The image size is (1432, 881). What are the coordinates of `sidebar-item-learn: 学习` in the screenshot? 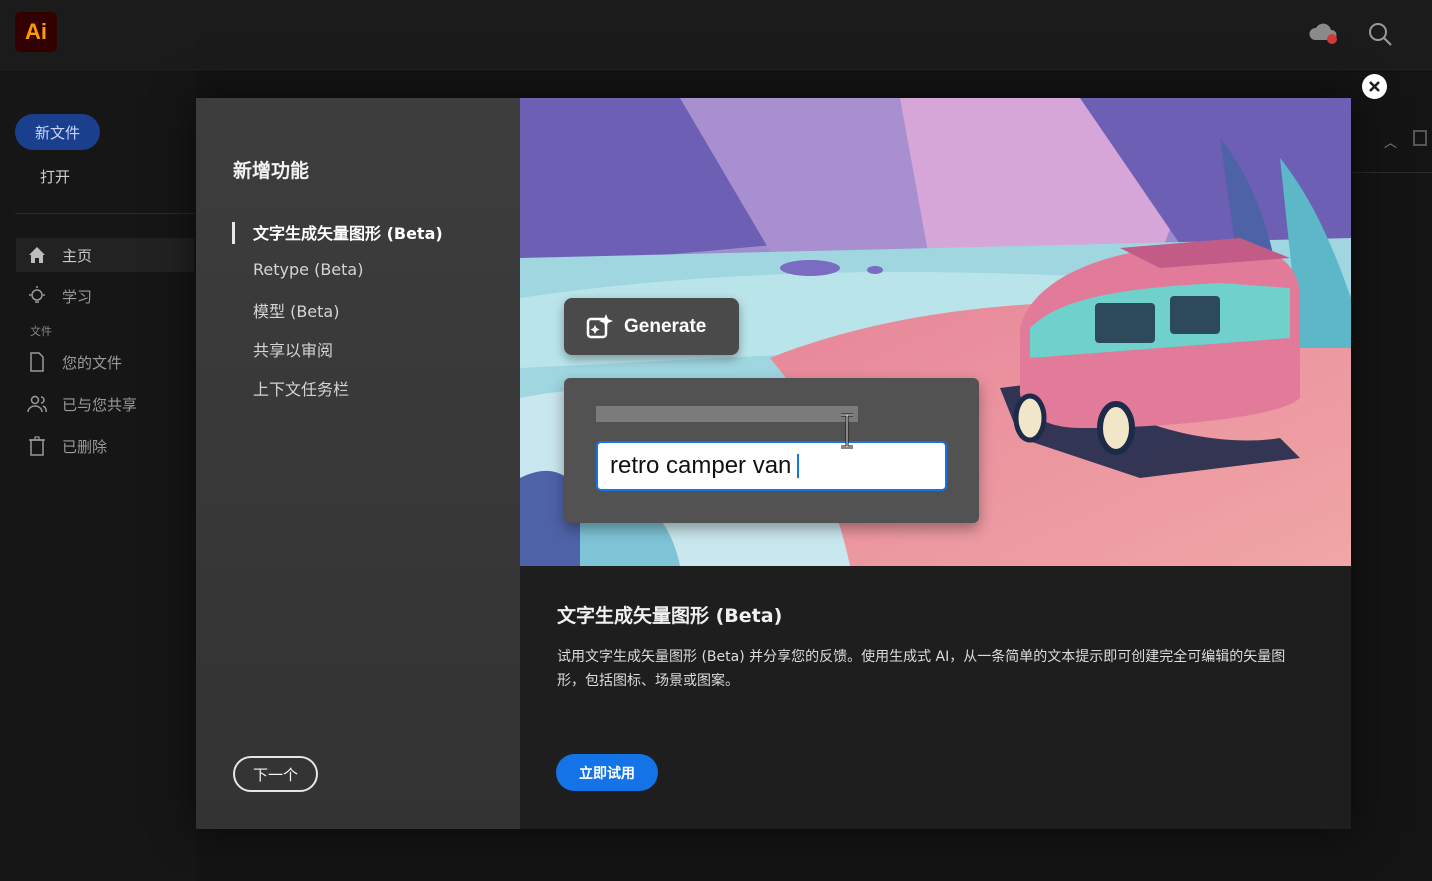 It's located at (105, 296).